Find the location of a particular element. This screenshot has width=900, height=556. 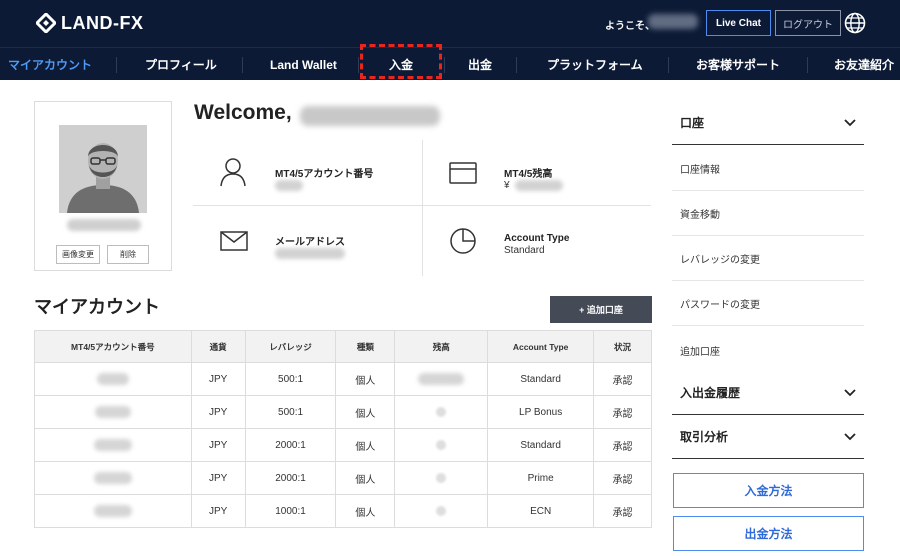

sidebar-item-account-info: 口座情報 is located at coordinates (768, 168).